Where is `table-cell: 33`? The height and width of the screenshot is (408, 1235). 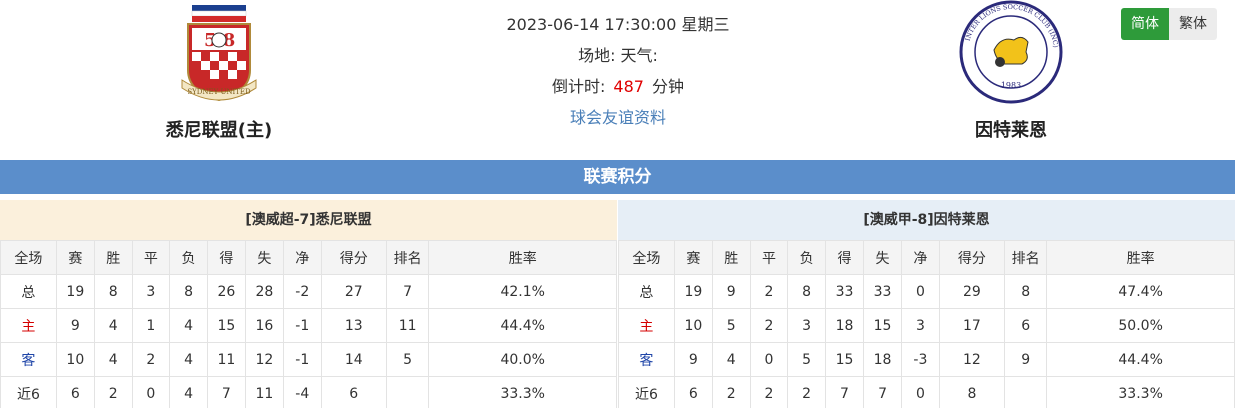
table-cell: 33 is located at coordinates (883, 291).